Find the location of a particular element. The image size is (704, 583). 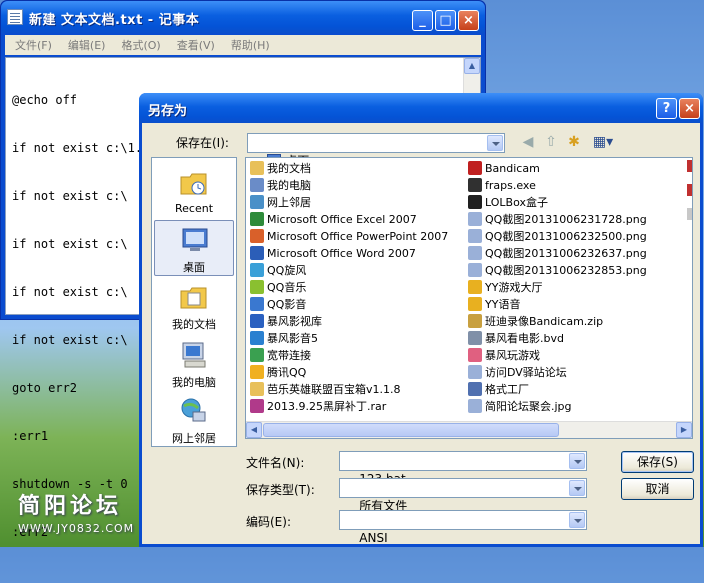

file-item: QQ截图20131006231728.png is located at coordinates (557, 219).